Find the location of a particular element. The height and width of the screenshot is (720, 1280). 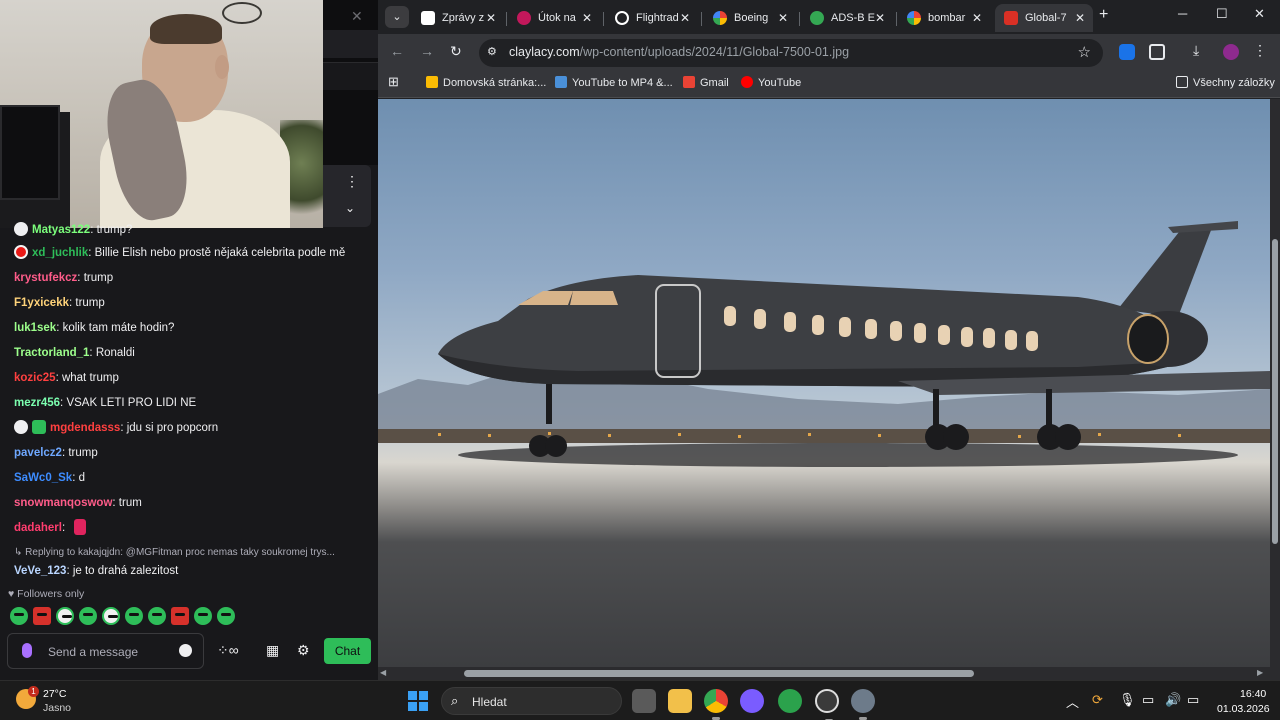

minimize-icon: ─ is located at coordinates (1182, 13).